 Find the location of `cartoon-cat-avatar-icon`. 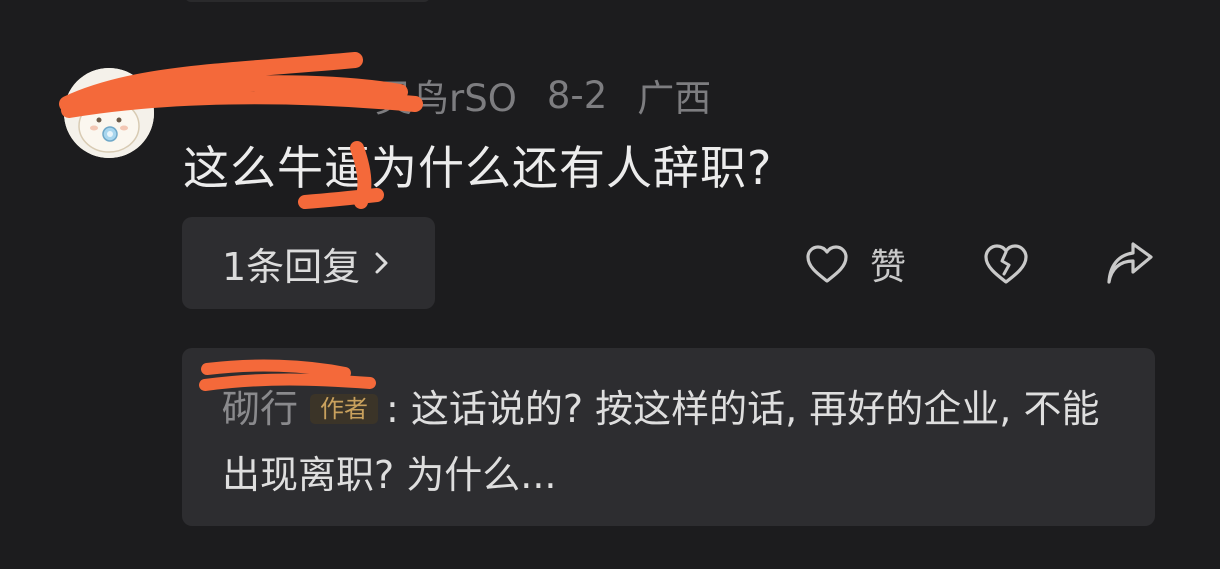

cartoon-cat-avatar-icon is located at coordinates (109, 113).